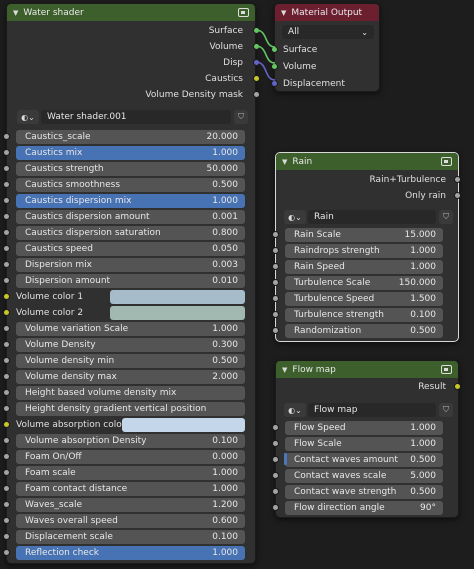  Describe the element at coordinates (130, 233) in the screenshot. I see `input-caustics-dispersion-saturation: Caustics dispersion saturation 0.800` at that location.